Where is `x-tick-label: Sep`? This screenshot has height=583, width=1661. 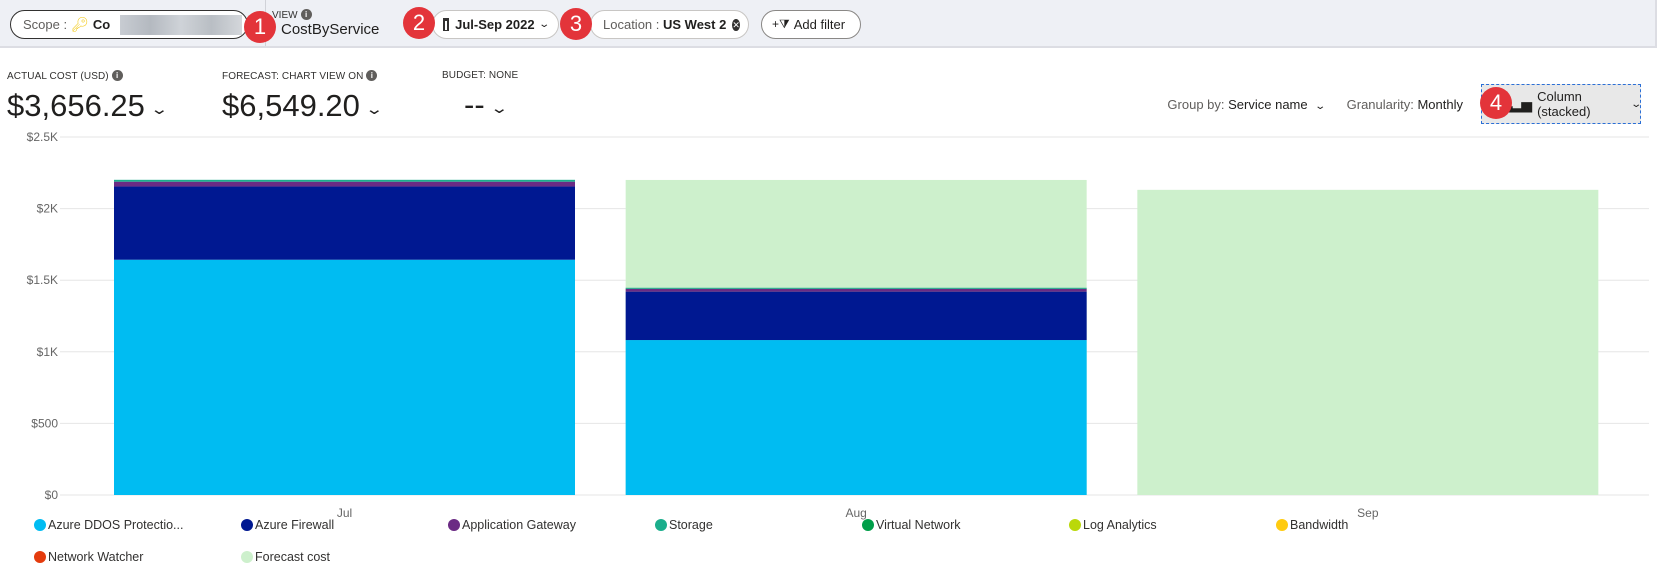 x-tick-label: Sep is located at coordinates (1368, 513).